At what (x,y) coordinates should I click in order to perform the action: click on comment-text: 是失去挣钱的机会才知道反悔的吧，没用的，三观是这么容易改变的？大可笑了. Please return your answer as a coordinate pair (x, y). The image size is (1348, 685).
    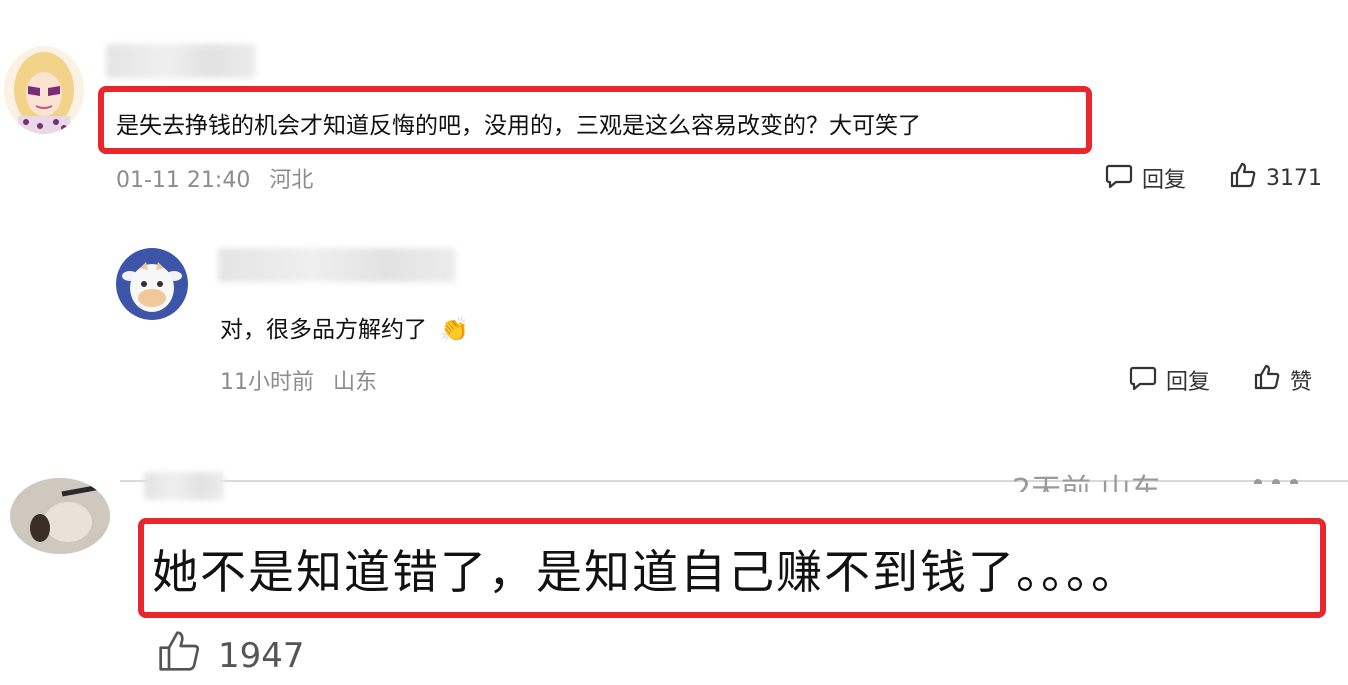
    Looking at the image, I should click on (518, 126).